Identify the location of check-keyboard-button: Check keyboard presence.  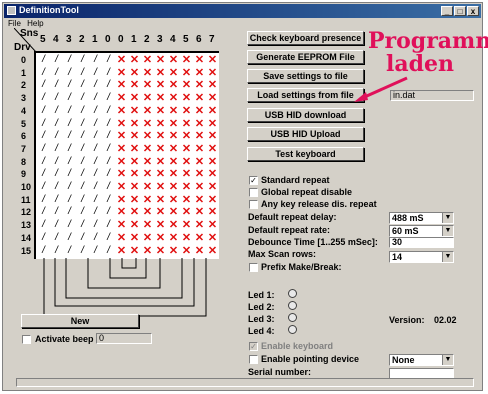
(305, 38).